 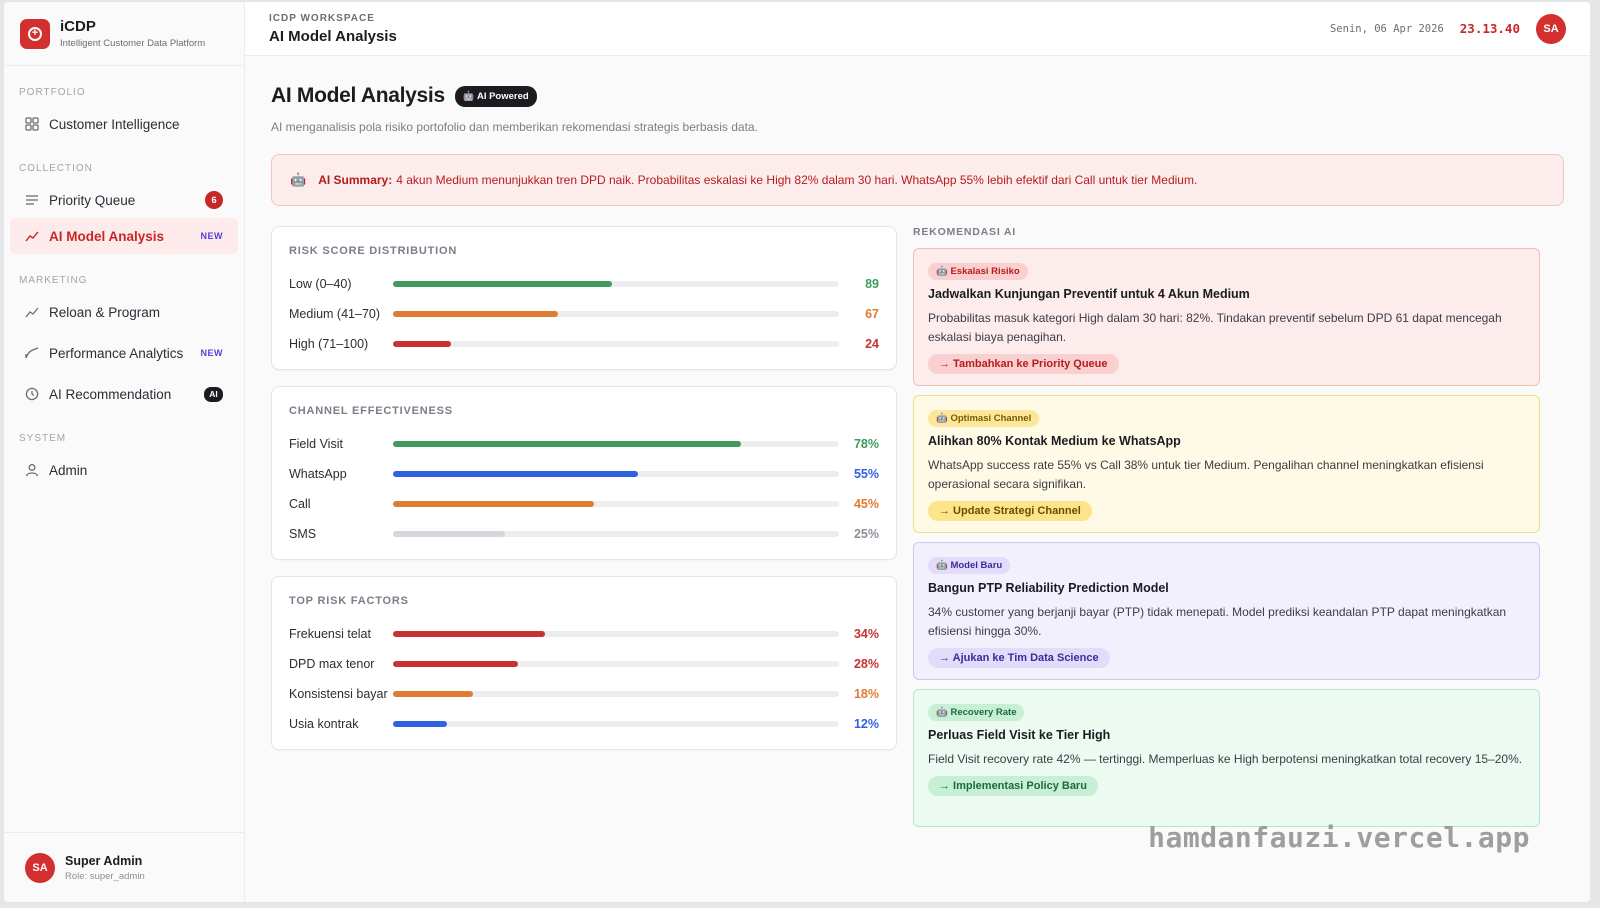 I want to click on nav-section-collection: COLLECTION, so click(x=56, y=168).